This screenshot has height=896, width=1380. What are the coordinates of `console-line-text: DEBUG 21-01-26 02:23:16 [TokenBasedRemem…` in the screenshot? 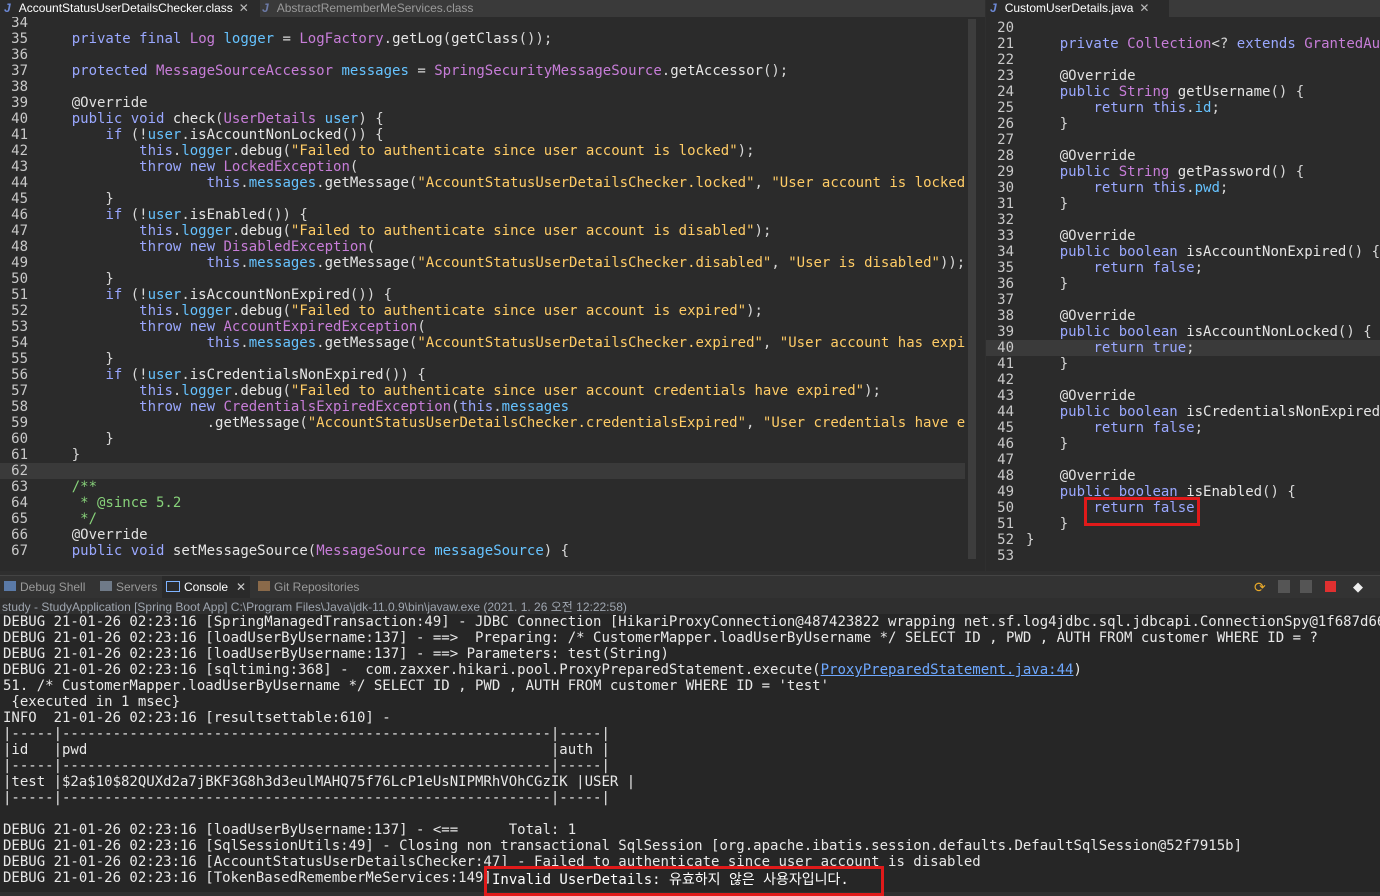 It's located at (260, 878).